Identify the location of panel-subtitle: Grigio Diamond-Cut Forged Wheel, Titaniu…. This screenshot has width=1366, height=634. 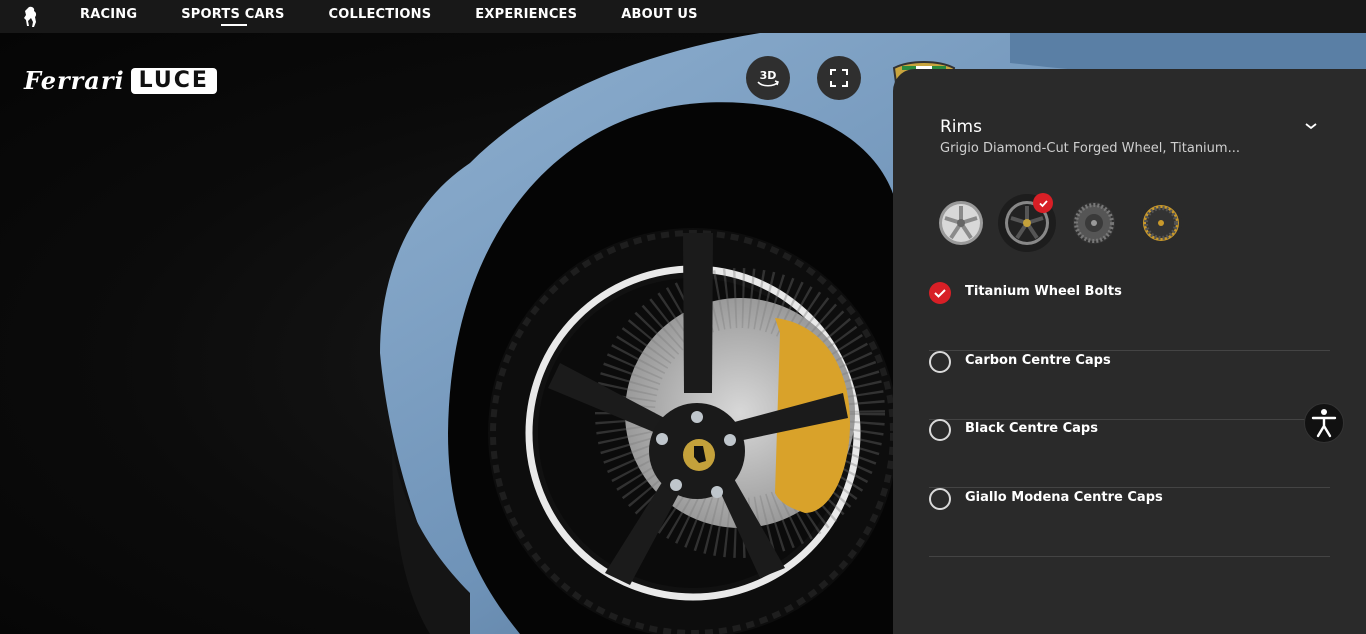
(1090, 148).